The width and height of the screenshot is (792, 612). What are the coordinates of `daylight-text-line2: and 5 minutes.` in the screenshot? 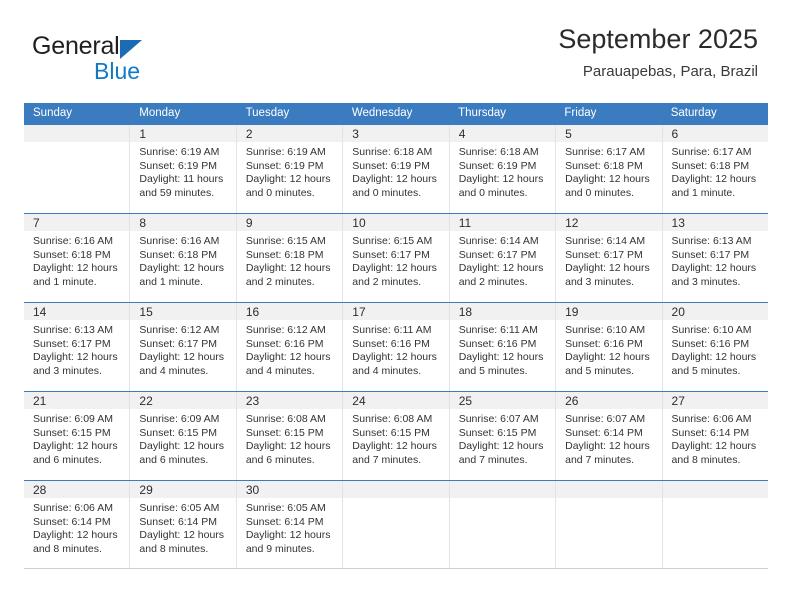 It's located at (599, 370).